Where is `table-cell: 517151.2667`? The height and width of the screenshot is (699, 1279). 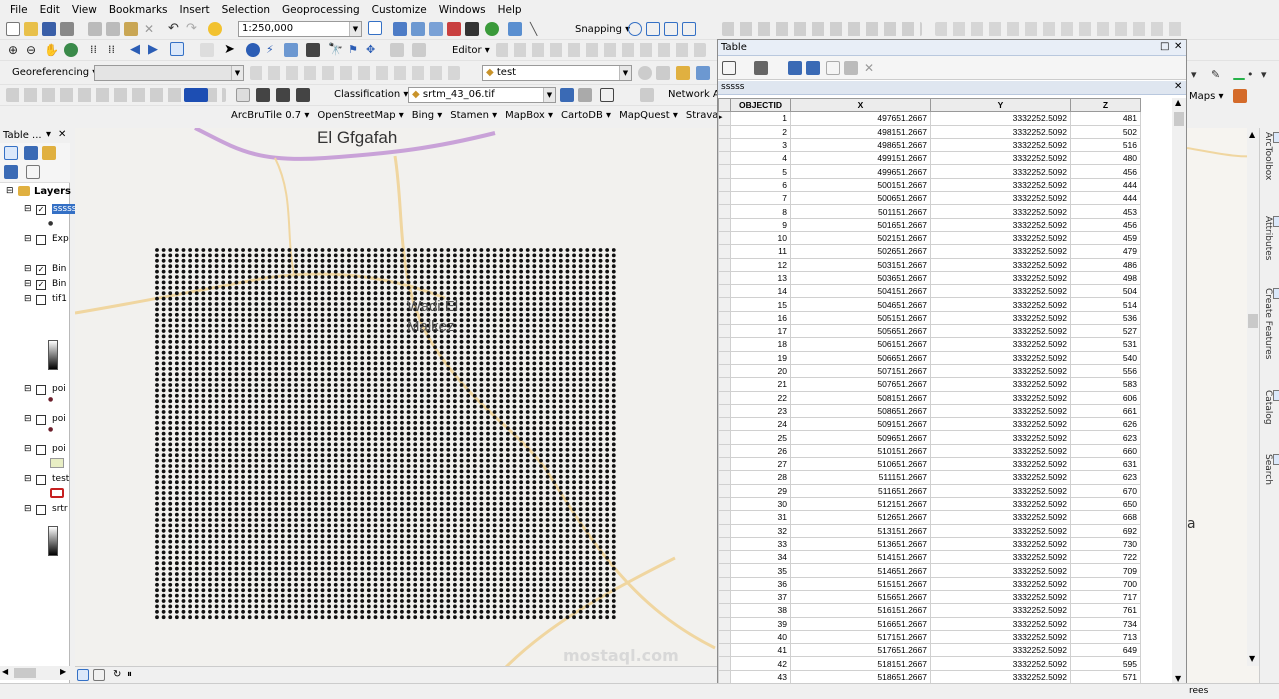
table-cell: 517151.2667 is located at coordinates (860, 637).